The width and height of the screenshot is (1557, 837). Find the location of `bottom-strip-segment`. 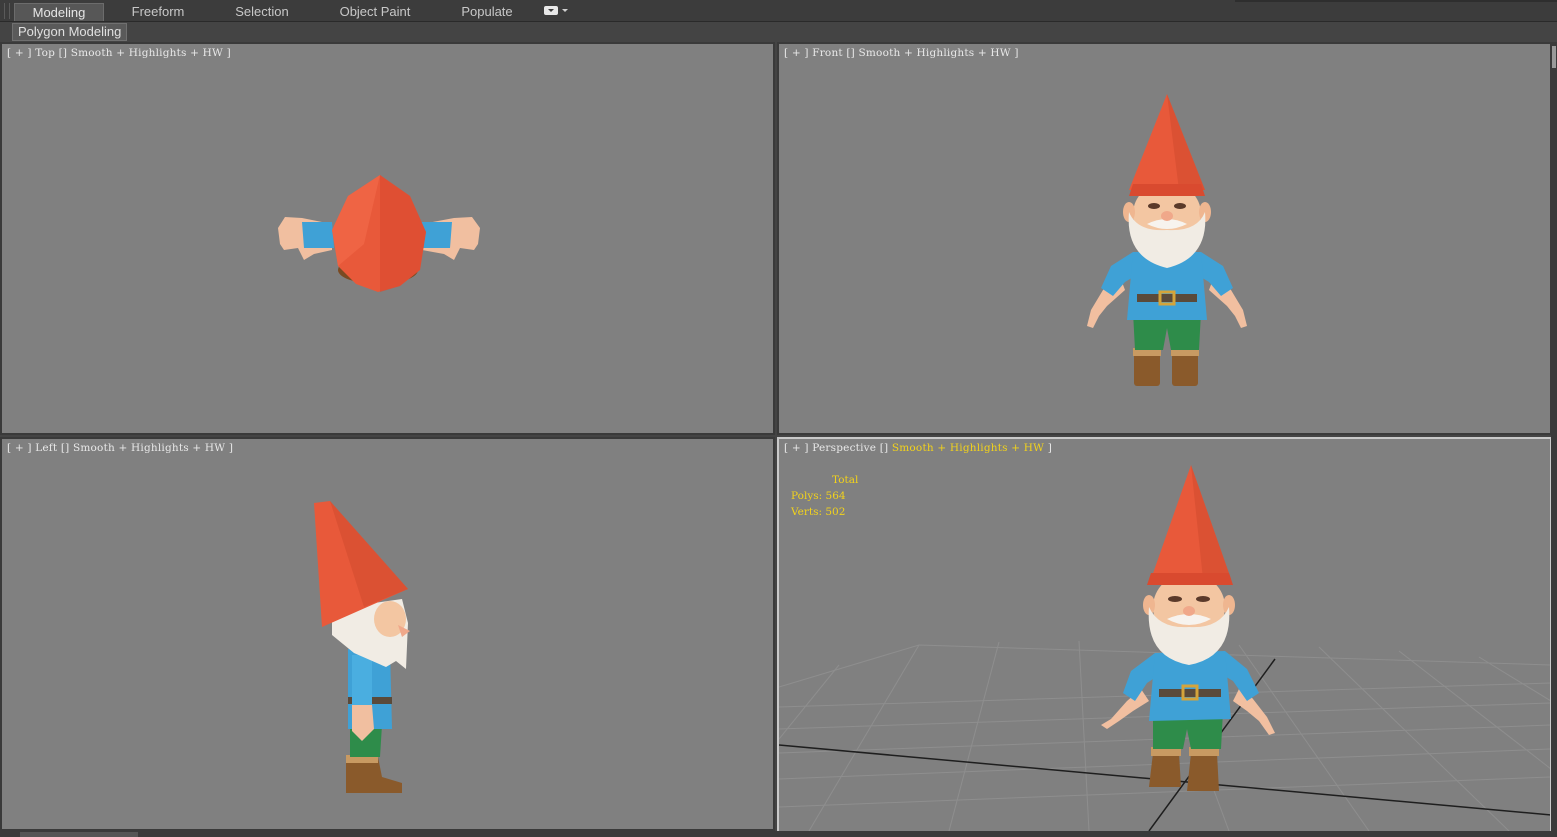

bottom-strip-segment is located at coordinates (79, 834).